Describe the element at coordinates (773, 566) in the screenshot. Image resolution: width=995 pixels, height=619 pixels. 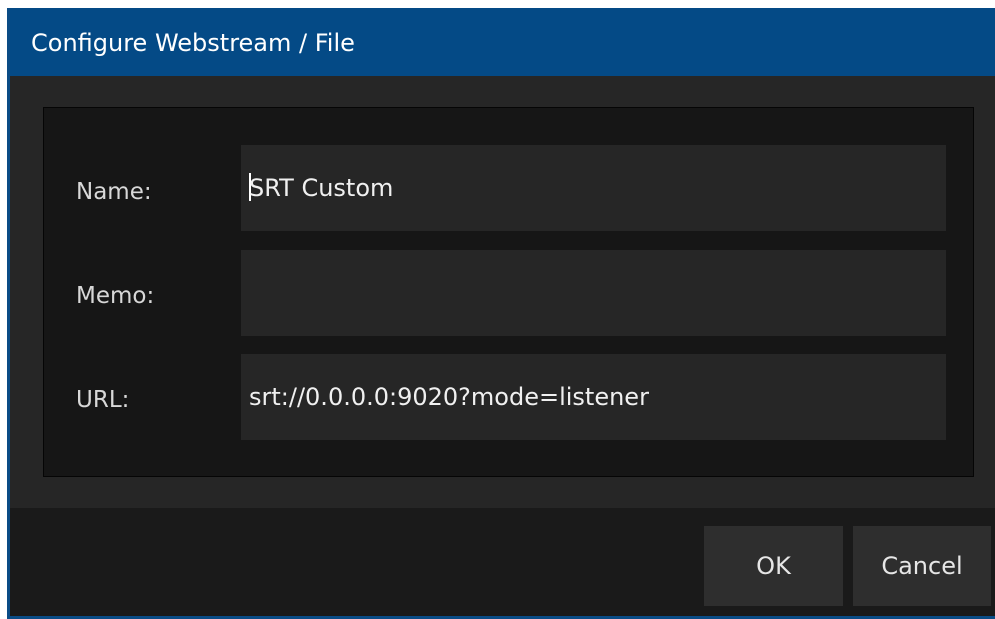
I see `ok-button: OK` at that location.